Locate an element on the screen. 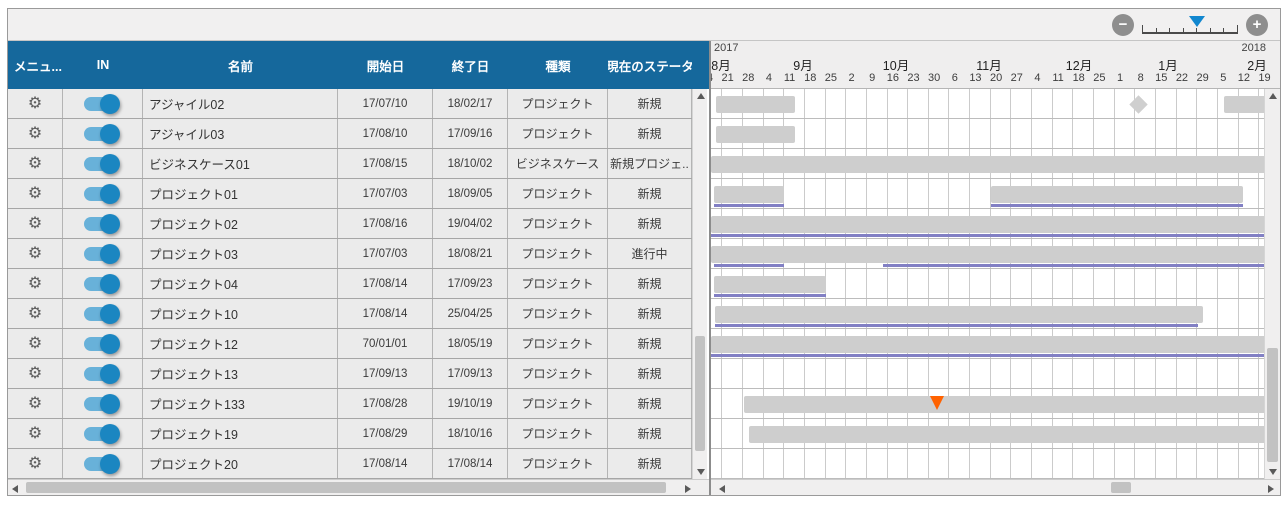 The height and width of the screenshot is (510, 1288). table-vscroll-thumb is located at coordinates (700, 393).